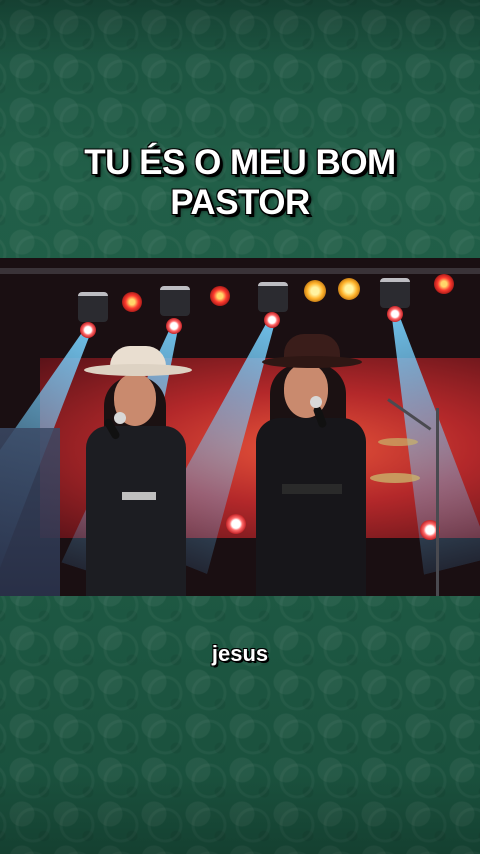 Image resolution: width=480 pixels, height=854 pixels. Describe the element at coordinates (240, 271) in the screenshot. I see `lighting-truss` at that location.